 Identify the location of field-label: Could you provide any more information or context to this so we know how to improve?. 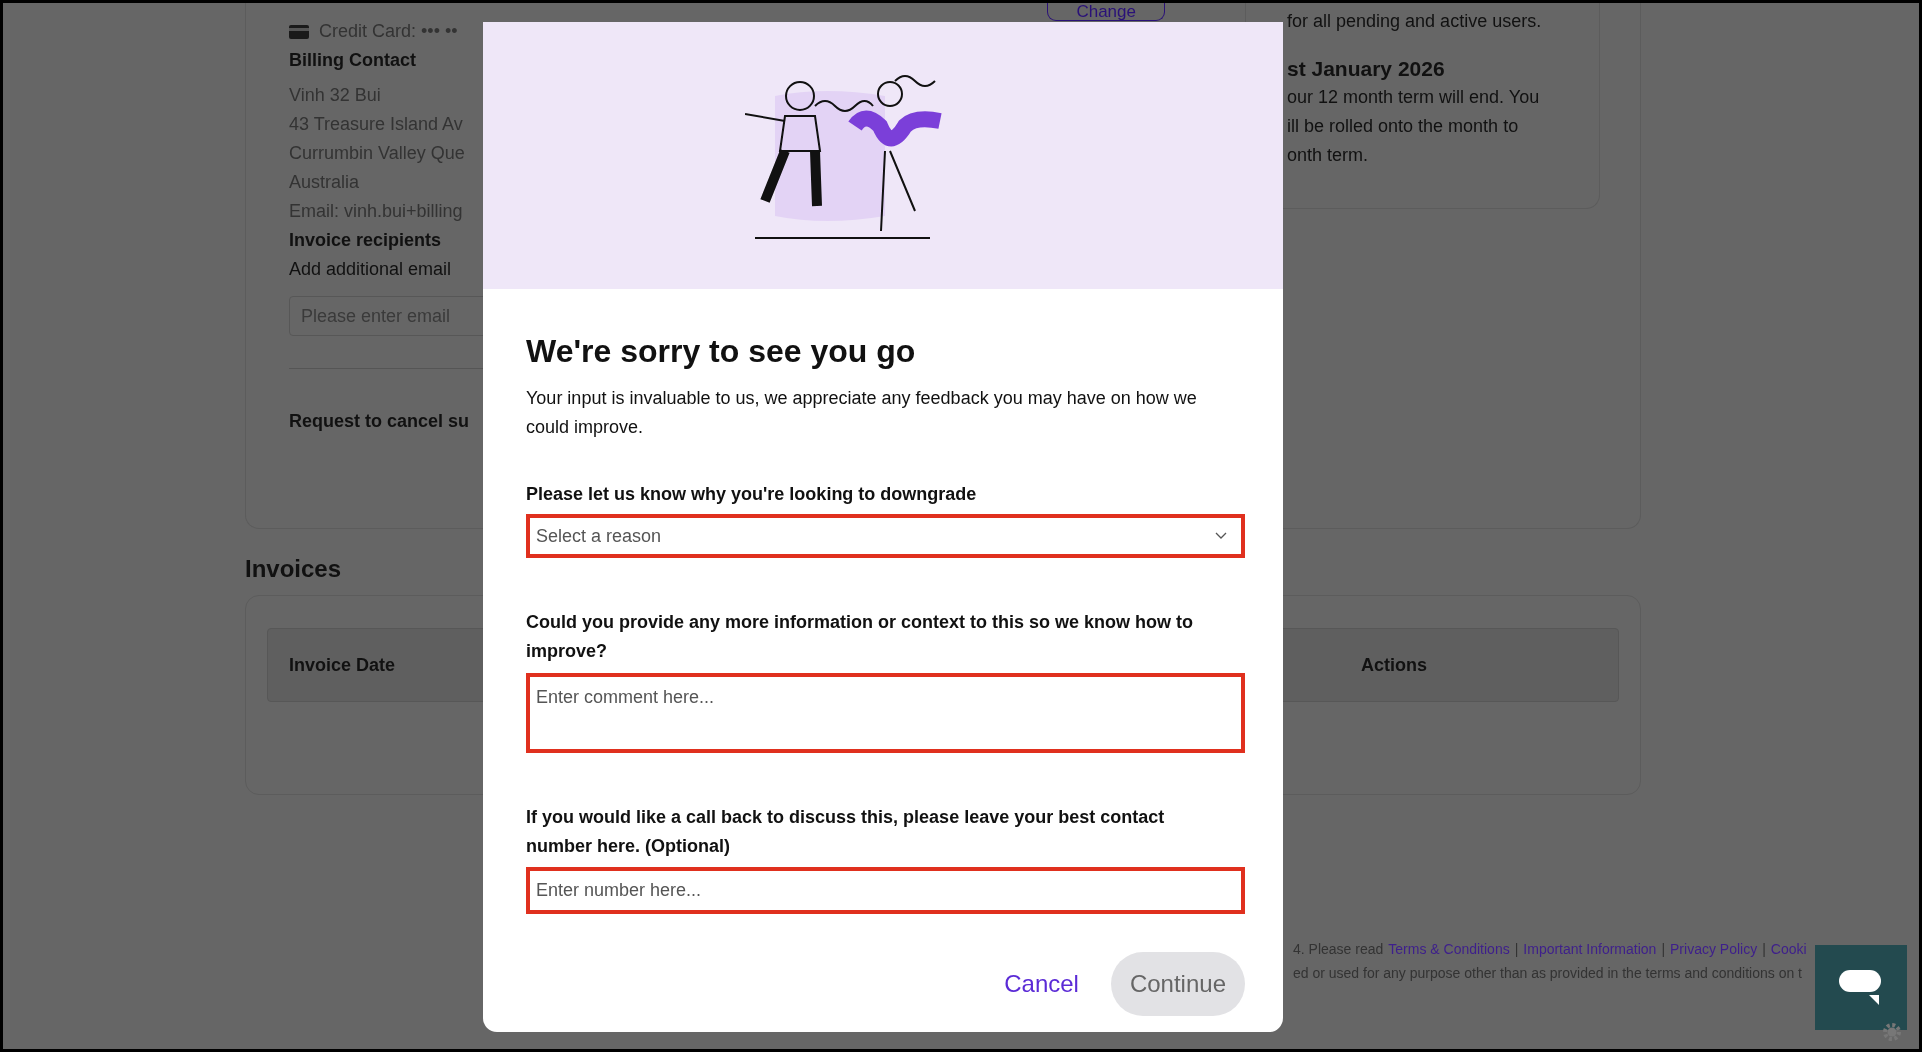
(860, 637).